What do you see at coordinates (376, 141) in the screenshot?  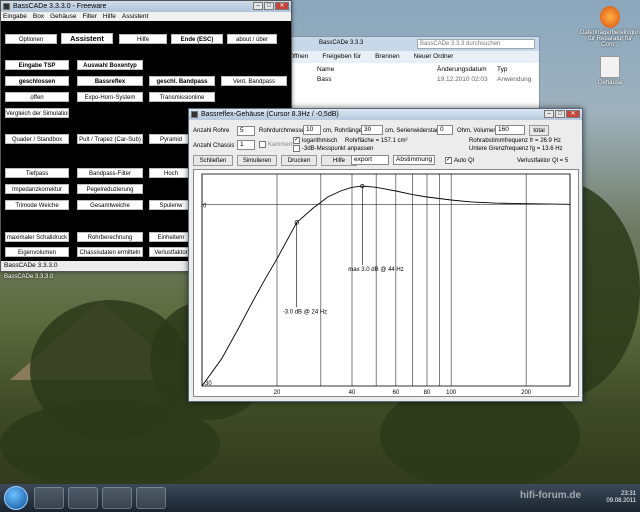 I see `rohrflaeche-label: Rohrfläche = 157.1 cm²` at bounding box center [376, 141].